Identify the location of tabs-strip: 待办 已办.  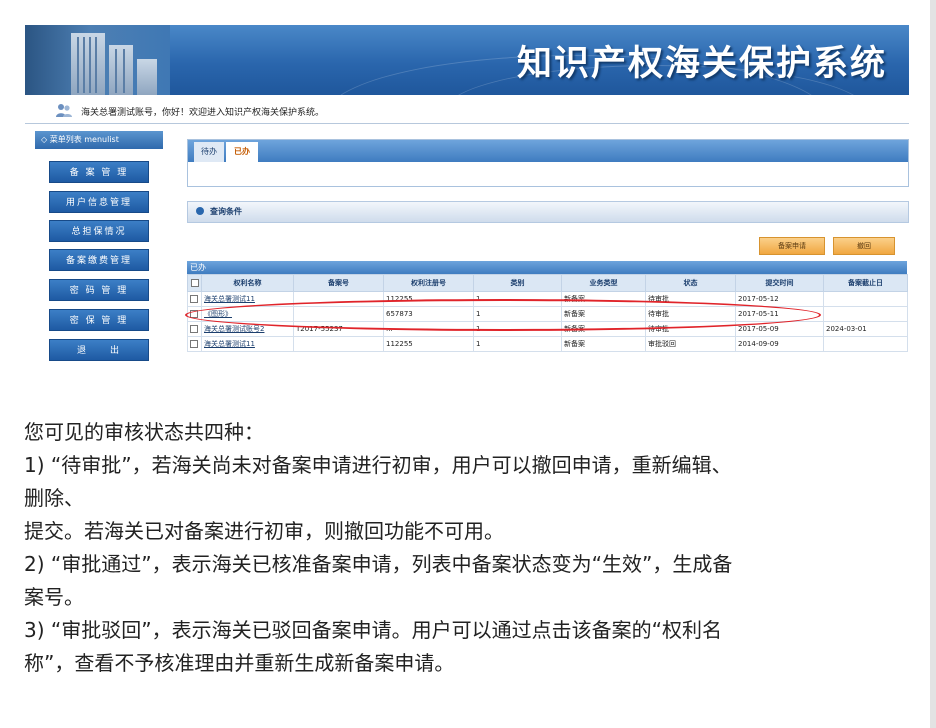
(548, 151).